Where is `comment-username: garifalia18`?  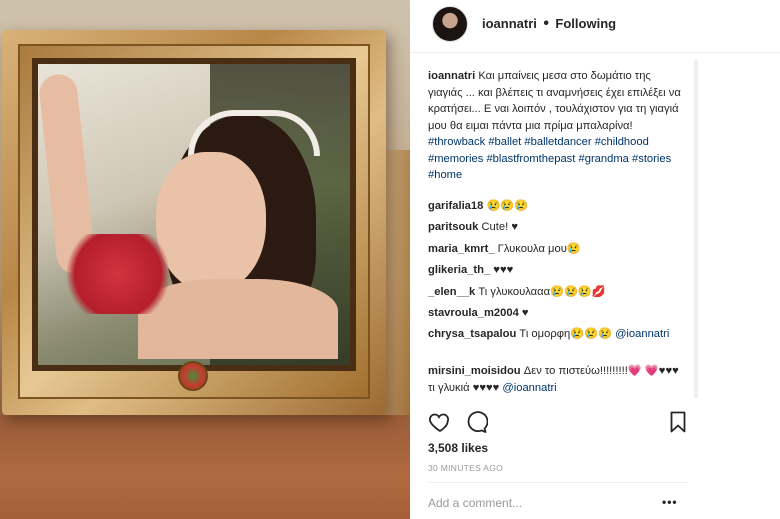 comment-username: garifalia18 is located at coordinates (455, 206).